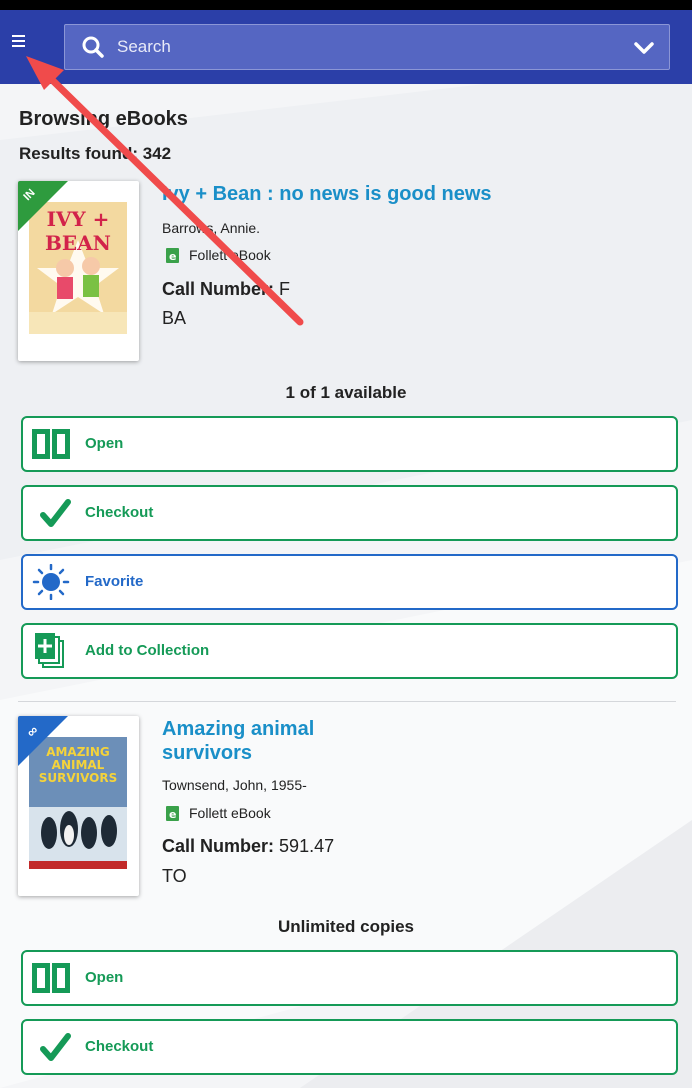  Describe the element at coordinates (93, 47) in the screenshot. I see `search-icon` at that location.